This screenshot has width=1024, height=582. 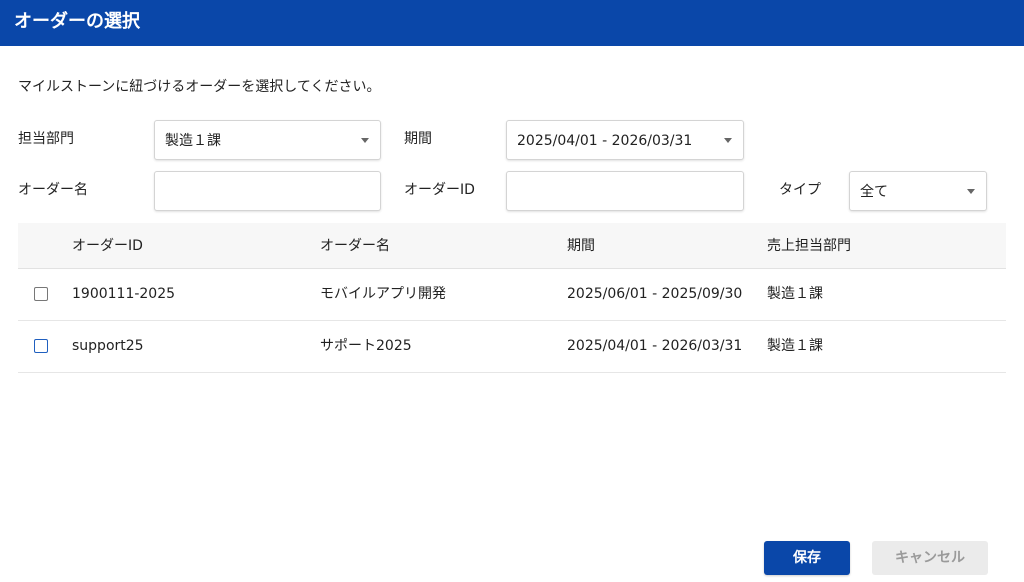 What do you see at coordinates (625, 191) in the screenshot?
I see `order-id-input` at bounding box center [625, 191].